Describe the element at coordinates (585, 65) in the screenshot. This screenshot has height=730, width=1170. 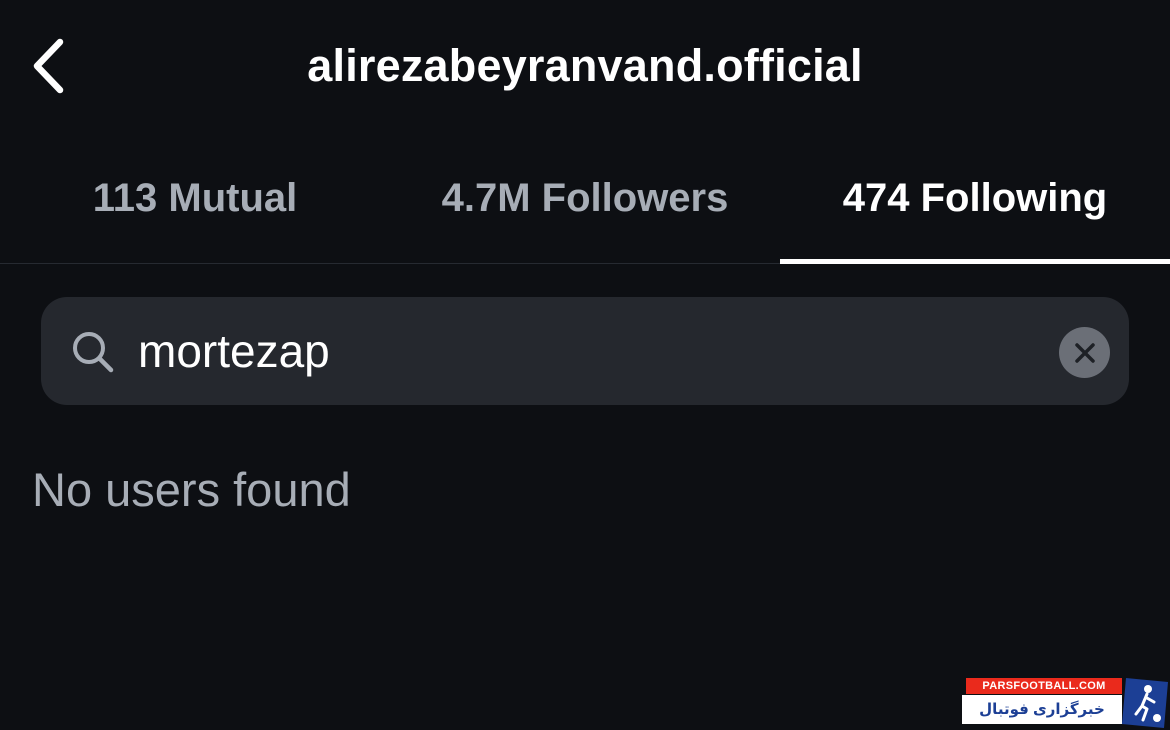
I see `page-title: alirezabeyranvand.official` at that location.